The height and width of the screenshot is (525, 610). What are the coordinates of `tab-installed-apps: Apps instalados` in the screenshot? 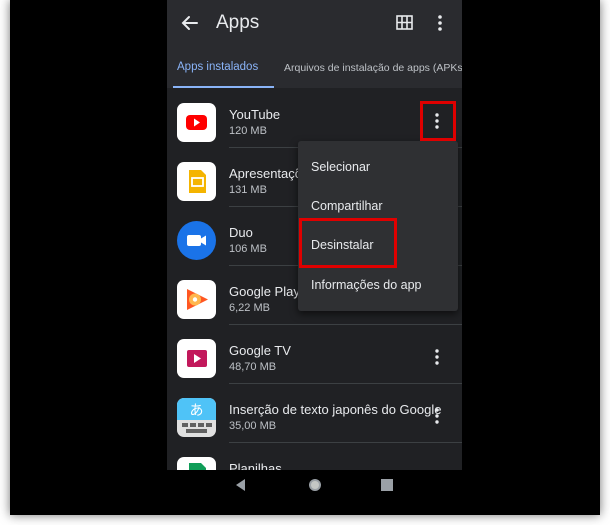 It's located at (217, 67).